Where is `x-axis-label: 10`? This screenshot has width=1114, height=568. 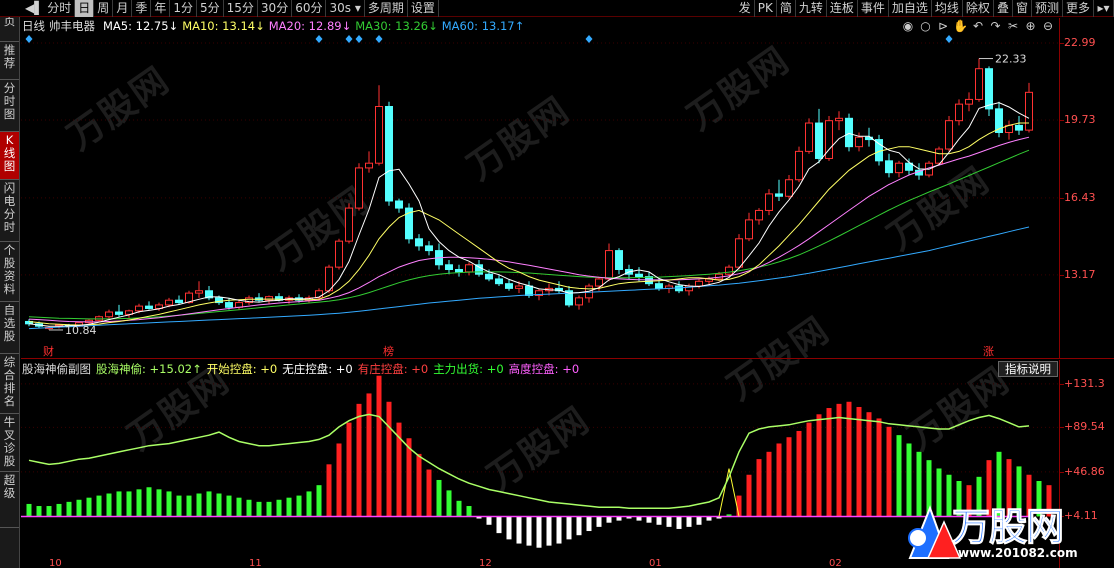
x-axis-label: 10 is located at coordinates (55, 563).